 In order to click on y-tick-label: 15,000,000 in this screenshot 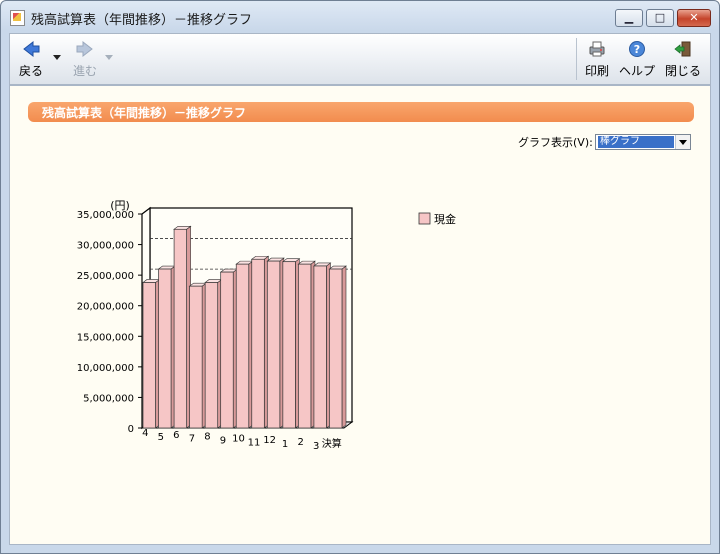, I will do `click(105, 337)`.